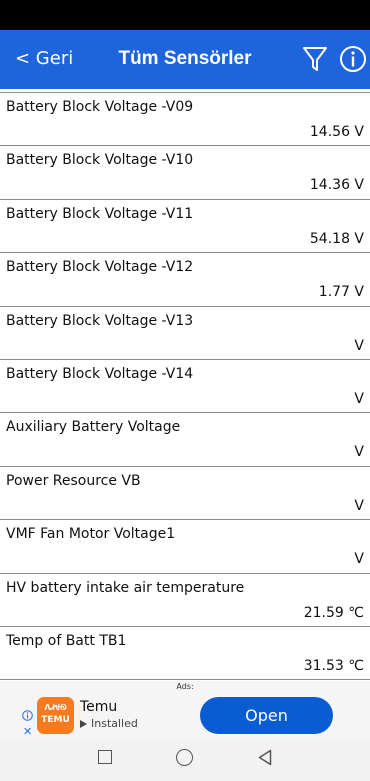  I want to click on sensor-label: Battery Block Voltage -V13, so click(100, 320).